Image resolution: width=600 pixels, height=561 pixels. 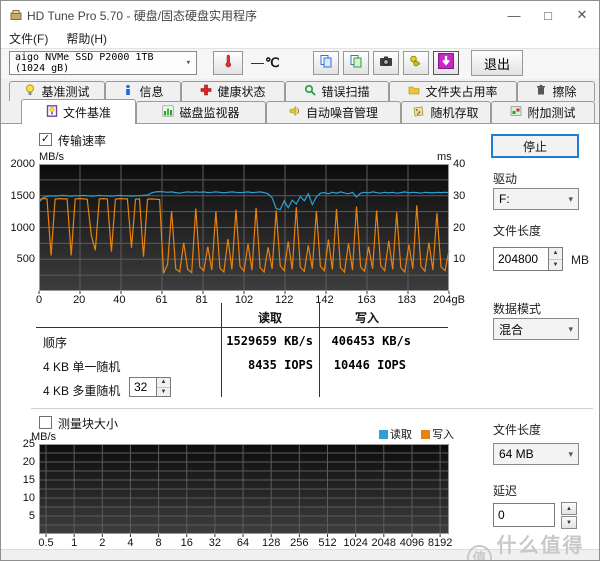 What do you see at coordinates (168, 112) in the screenshot?
I see `disk-monitor-icon` at bounding box center [168, 112].